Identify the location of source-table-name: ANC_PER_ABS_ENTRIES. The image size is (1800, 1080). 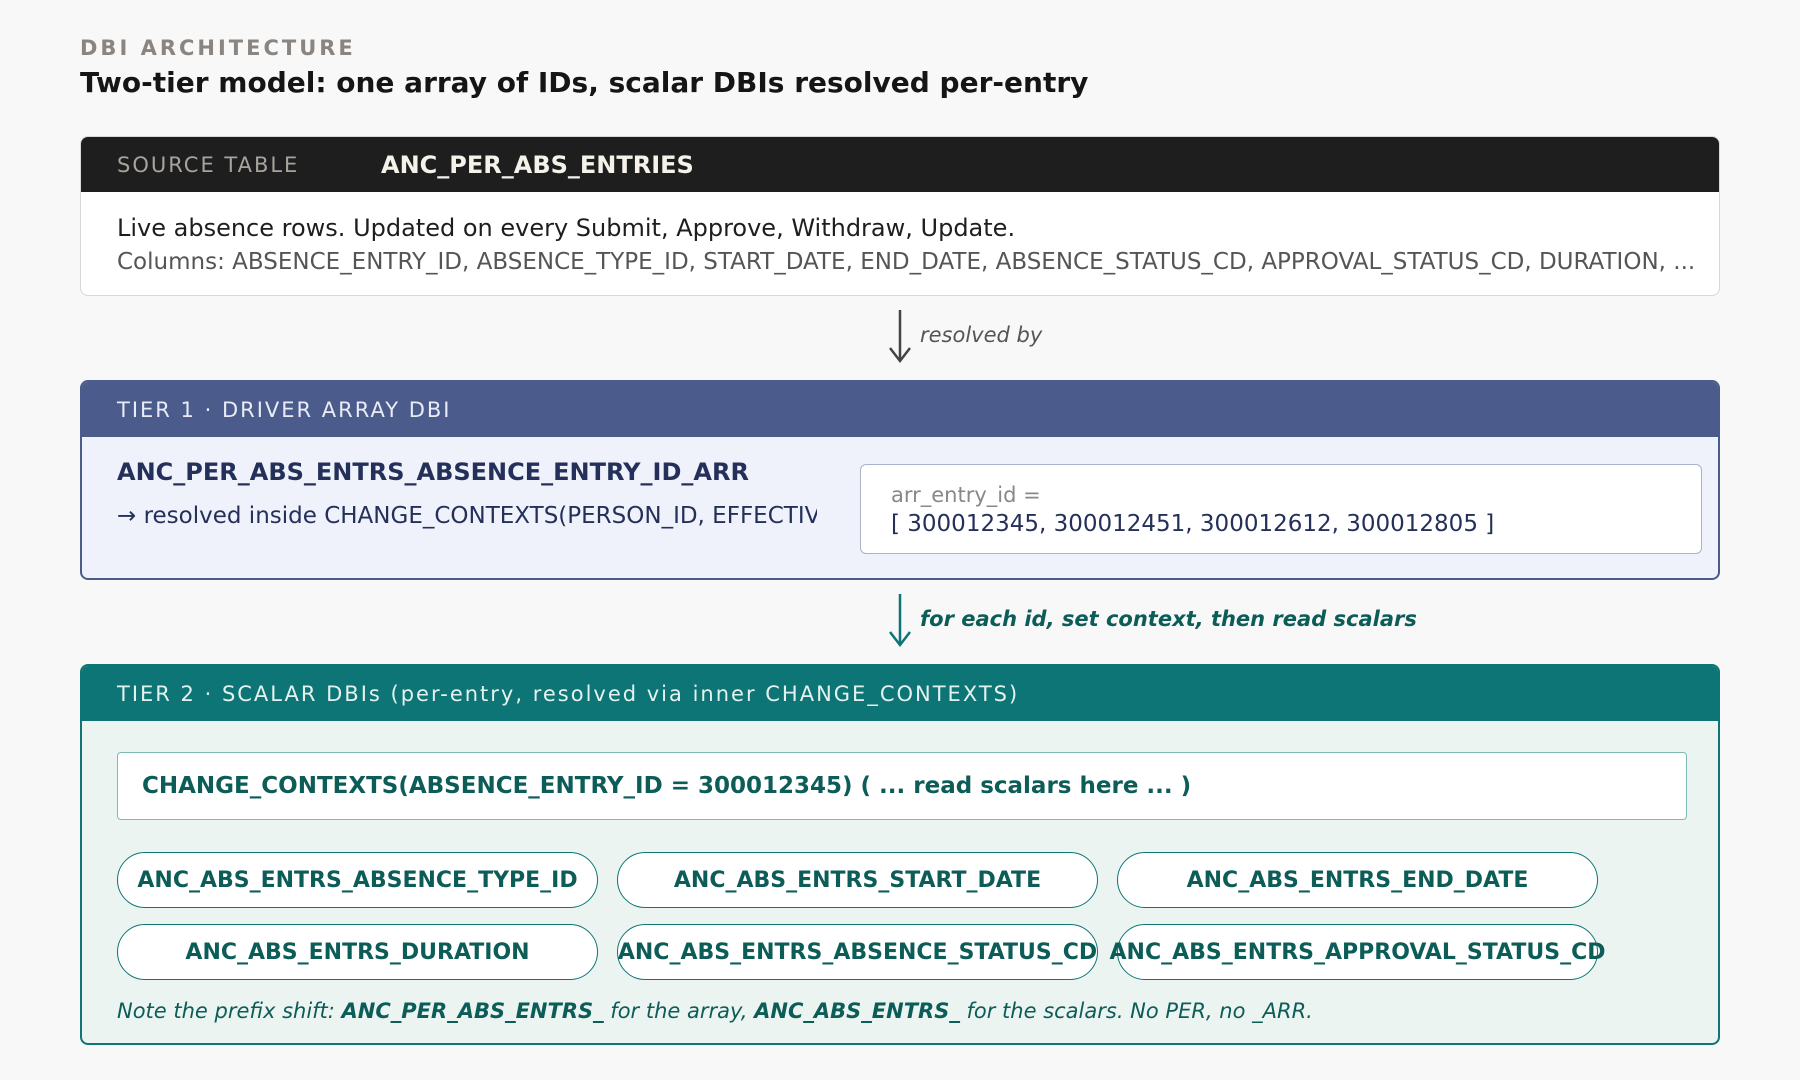
(537, 164).